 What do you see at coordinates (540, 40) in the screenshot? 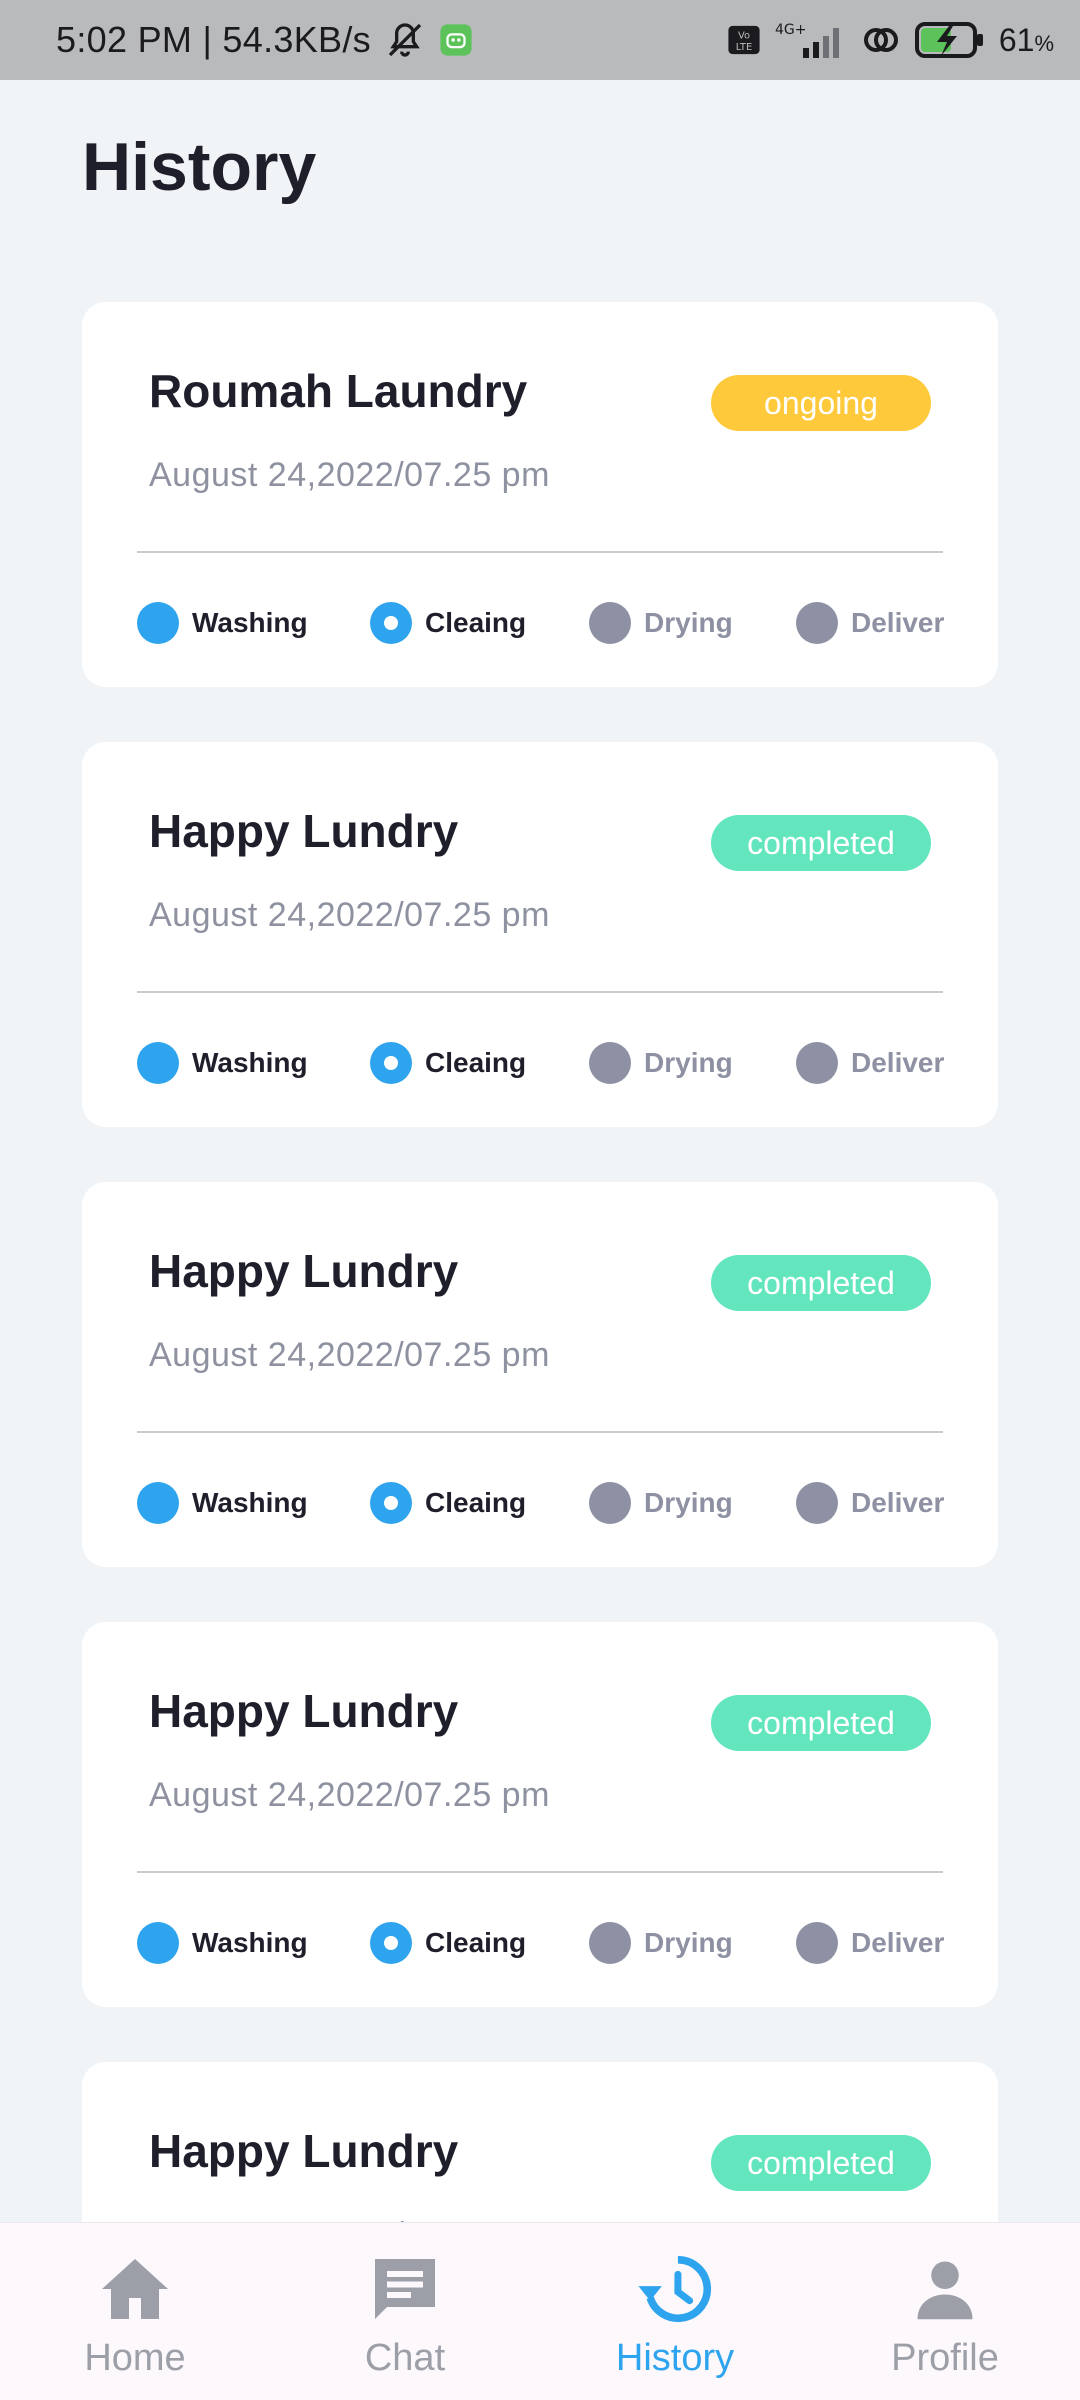
I see `status-bar: 5:02 PM | 54.3KB/s Vo LTE 4G+ 61%` at bounding box center [540, 40].